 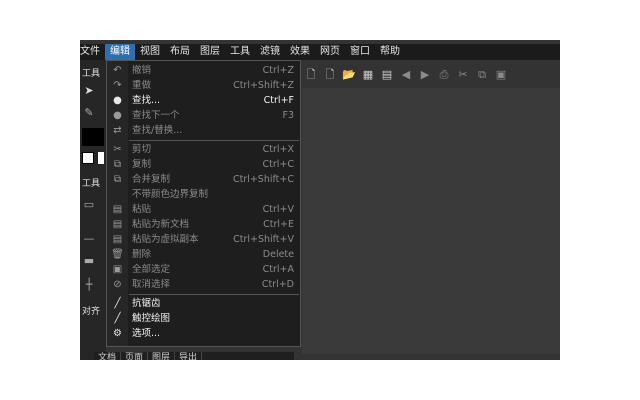 I want to click on menu-item-shortcut: Ctrl+Shift+V, so click(x=263, y=240).